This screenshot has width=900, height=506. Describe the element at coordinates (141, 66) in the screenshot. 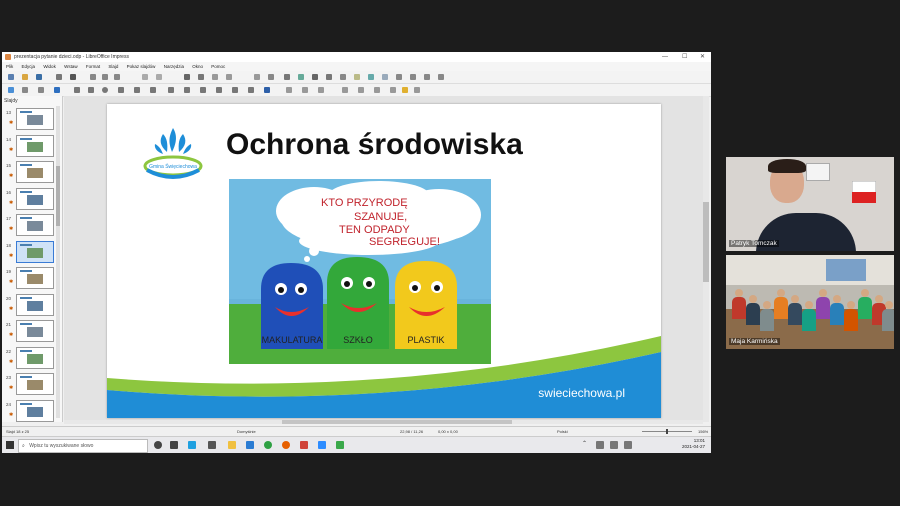

I see `menu-slideshow: Pokaz slajdów` at that location.